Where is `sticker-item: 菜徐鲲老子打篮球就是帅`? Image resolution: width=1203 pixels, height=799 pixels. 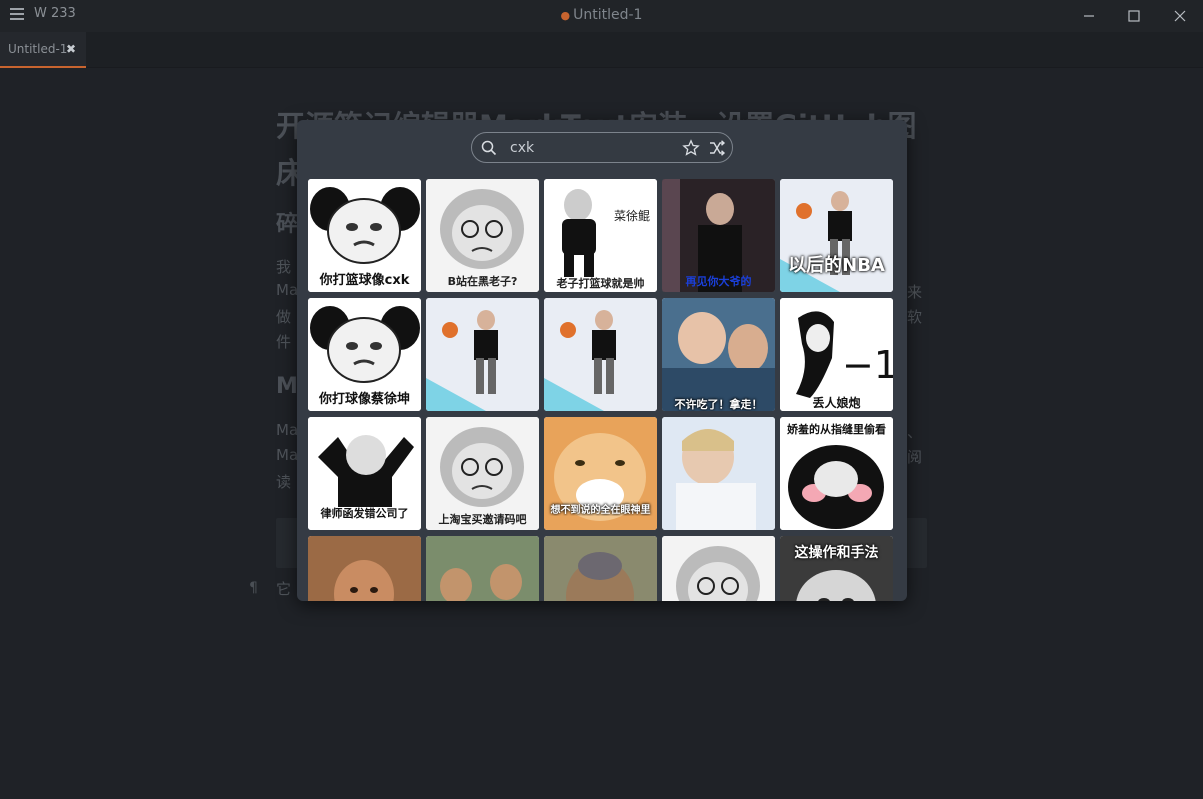
sticker-item: 菜徐鲲老子打篮球就是帅 is located at coordinates (600, 235).